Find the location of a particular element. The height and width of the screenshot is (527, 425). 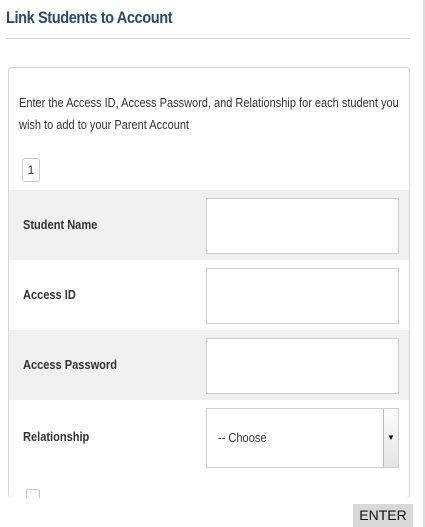

access-password-label: Access Password is located at coordinates (70, 364).